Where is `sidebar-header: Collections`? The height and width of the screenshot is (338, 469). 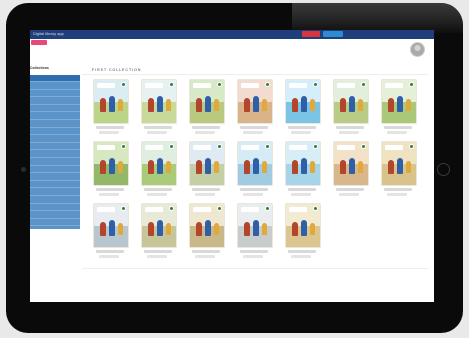 sidebar-header: Collections is located at coordinates (39, 68).